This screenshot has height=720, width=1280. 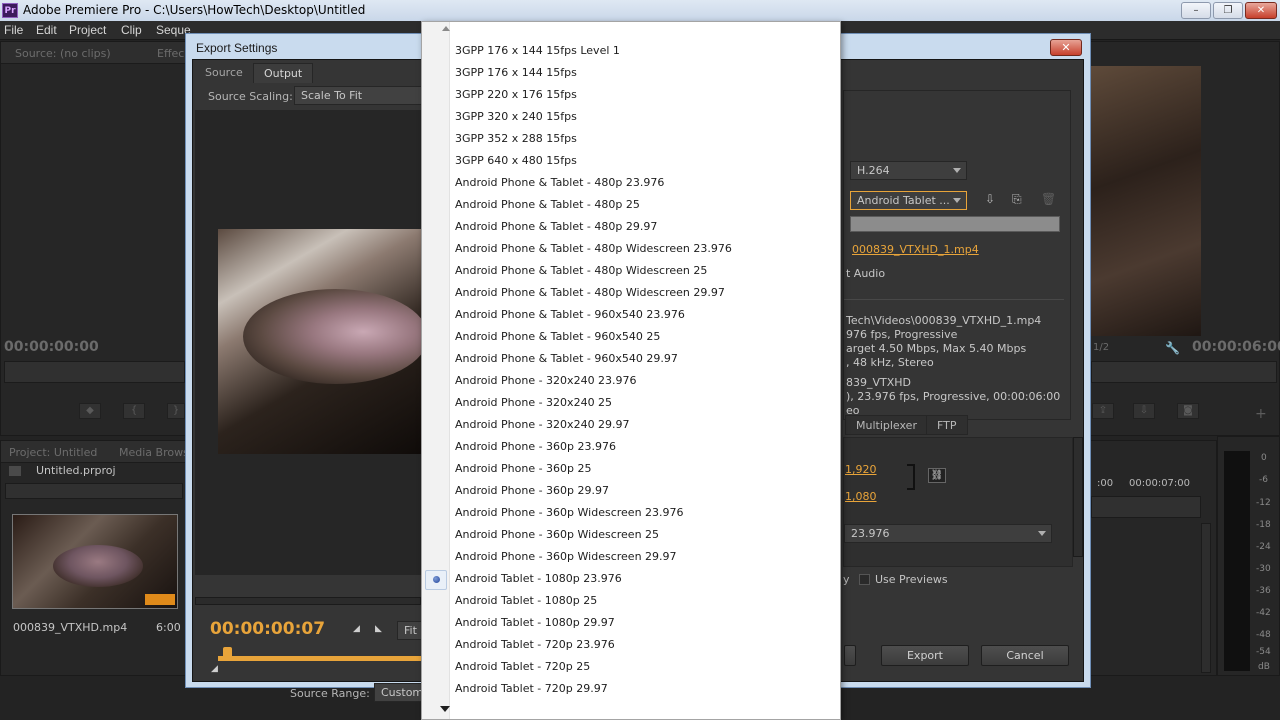 I want to click on tab-source-export: Source, so click(x=224, y=73).